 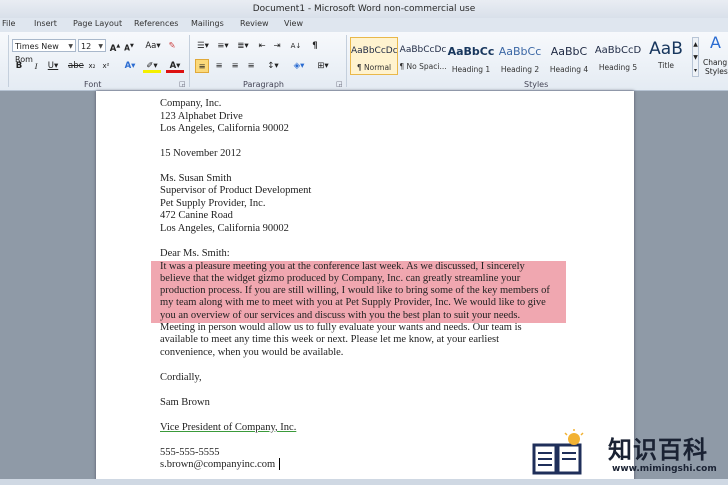 I want to click on numbering-icon: ≡▾, so click(x=223, y=46).